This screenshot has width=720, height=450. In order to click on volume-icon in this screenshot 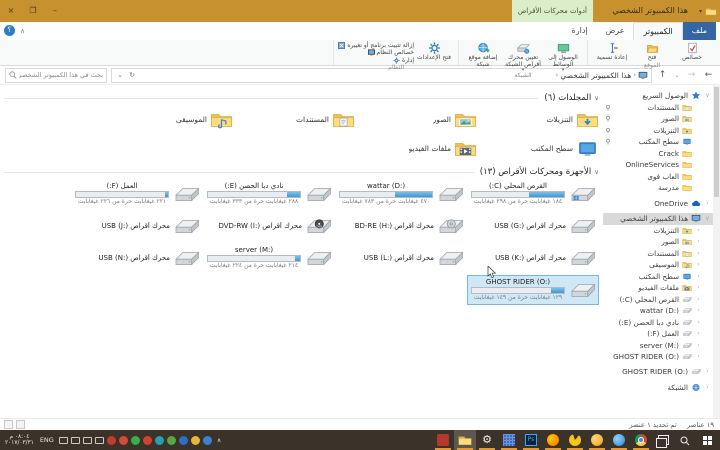, I will do `click(75, 440)`.